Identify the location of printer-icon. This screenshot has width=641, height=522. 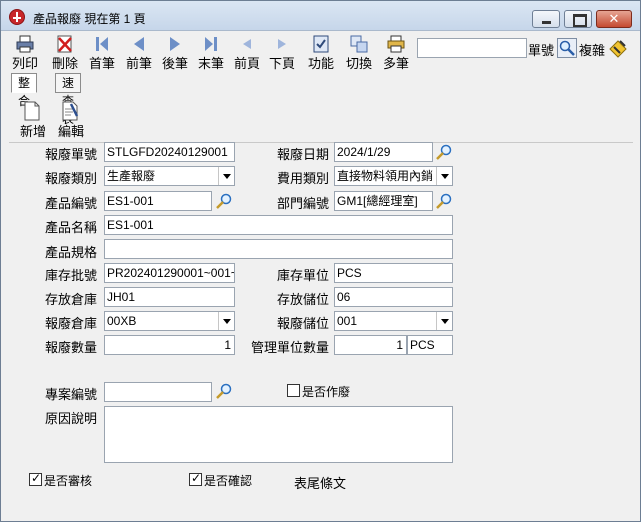
(25, 44).